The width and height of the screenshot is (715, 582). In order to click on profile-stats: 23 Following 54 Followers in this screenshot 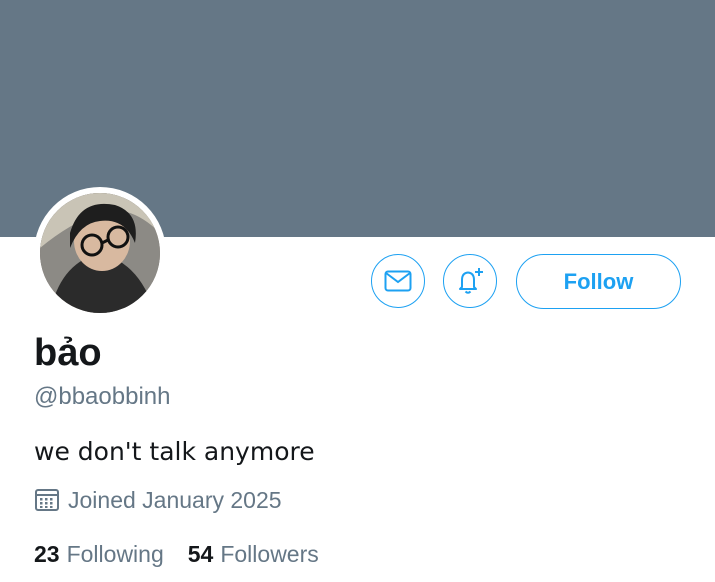, I will do `click(188, 554)`.